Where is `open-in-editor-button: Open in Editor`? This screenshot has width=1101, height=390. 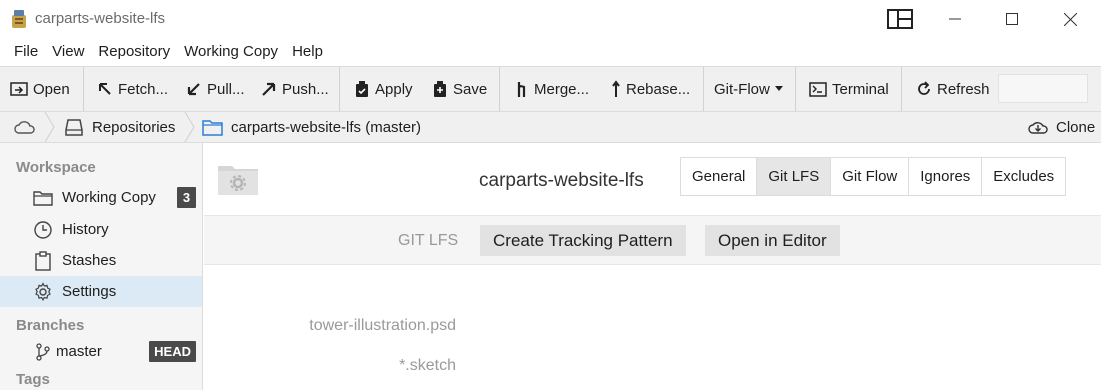
open-in-editor-button: Open in Editor is located at coordinates (772, 240).